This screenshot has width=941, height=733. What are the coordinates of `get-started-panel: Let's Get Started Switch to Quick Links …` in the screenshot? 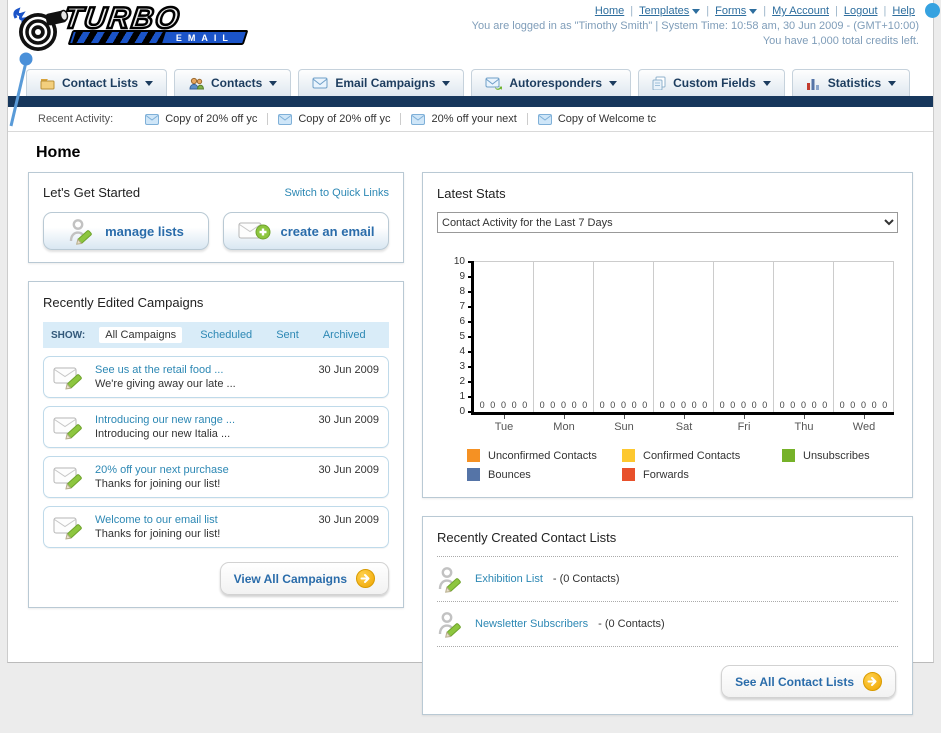 It's located at (216, 217).